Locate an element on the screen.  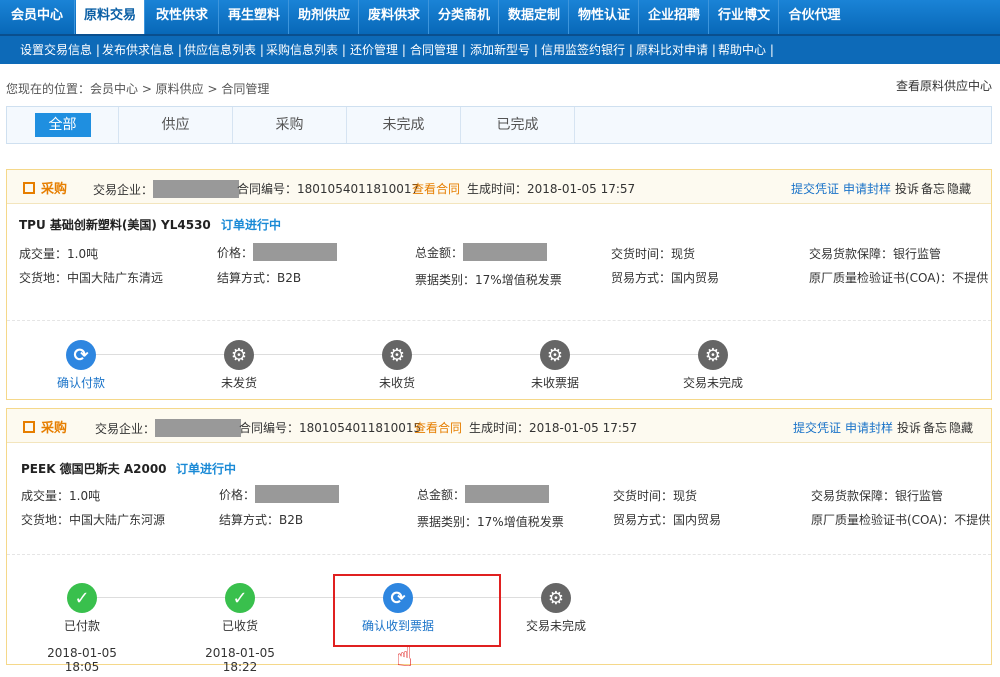
settle-label: 结算方式： is located at coordinates (249, 520).